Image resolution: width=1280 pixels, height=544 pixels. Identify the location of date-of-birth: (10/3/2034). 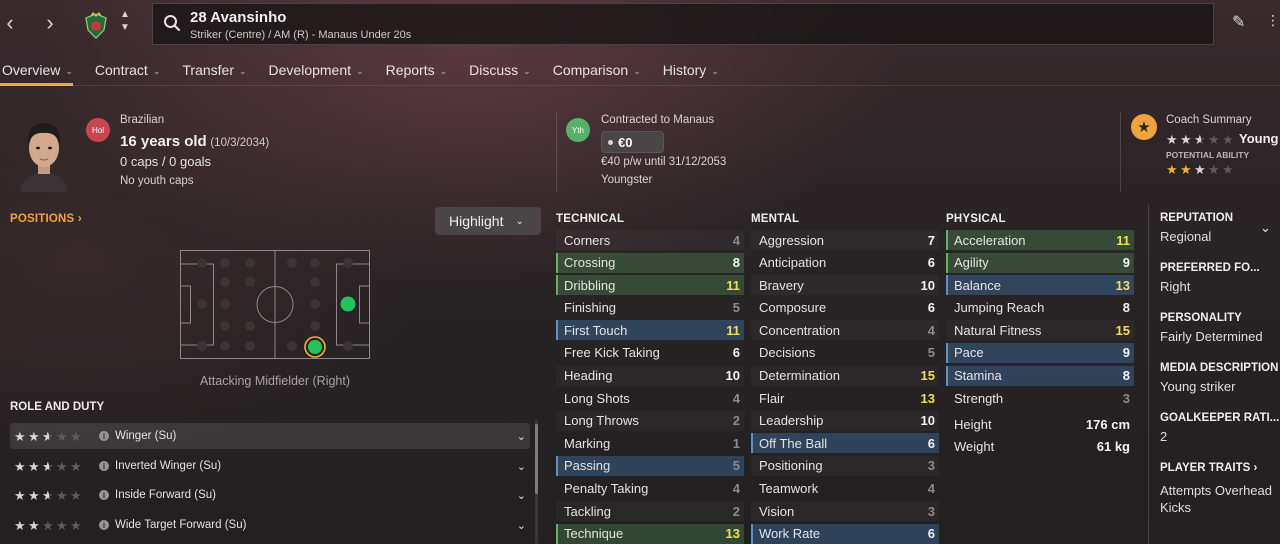
(240, 143).